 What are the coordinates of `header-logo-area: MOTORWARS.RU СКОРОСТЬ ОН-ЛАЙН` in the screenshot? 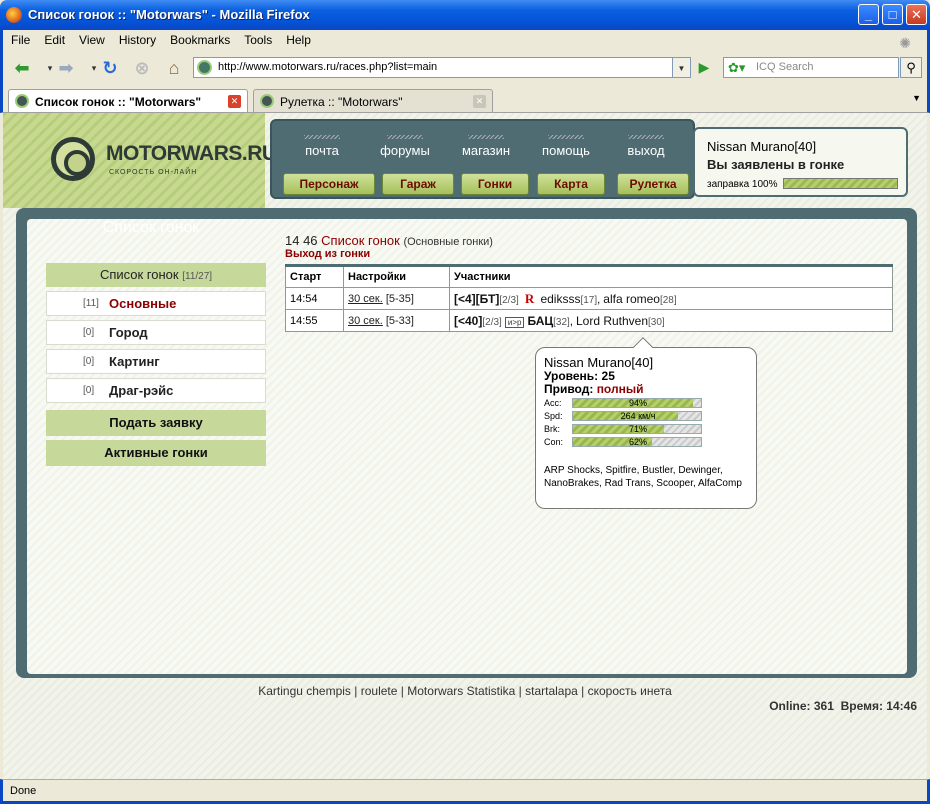 It's located at (140, 160).